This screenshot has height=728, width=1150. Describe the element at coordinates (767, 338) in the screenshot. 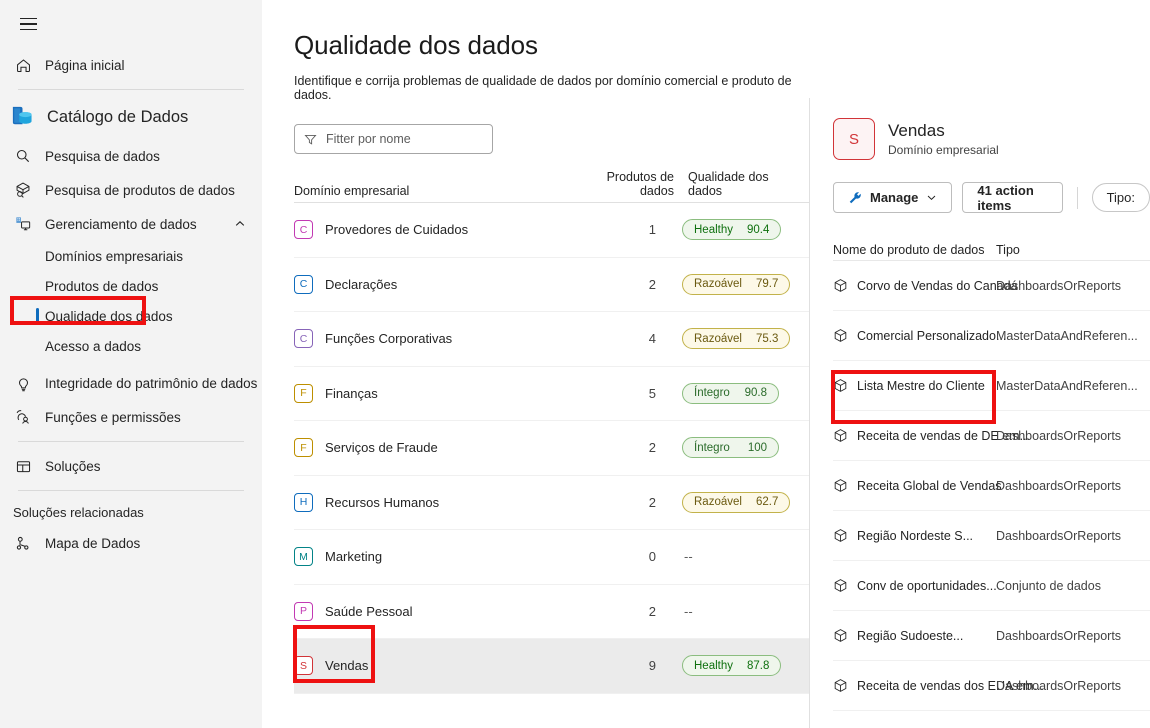

I see `status-badge-value: 75.3` at that location.